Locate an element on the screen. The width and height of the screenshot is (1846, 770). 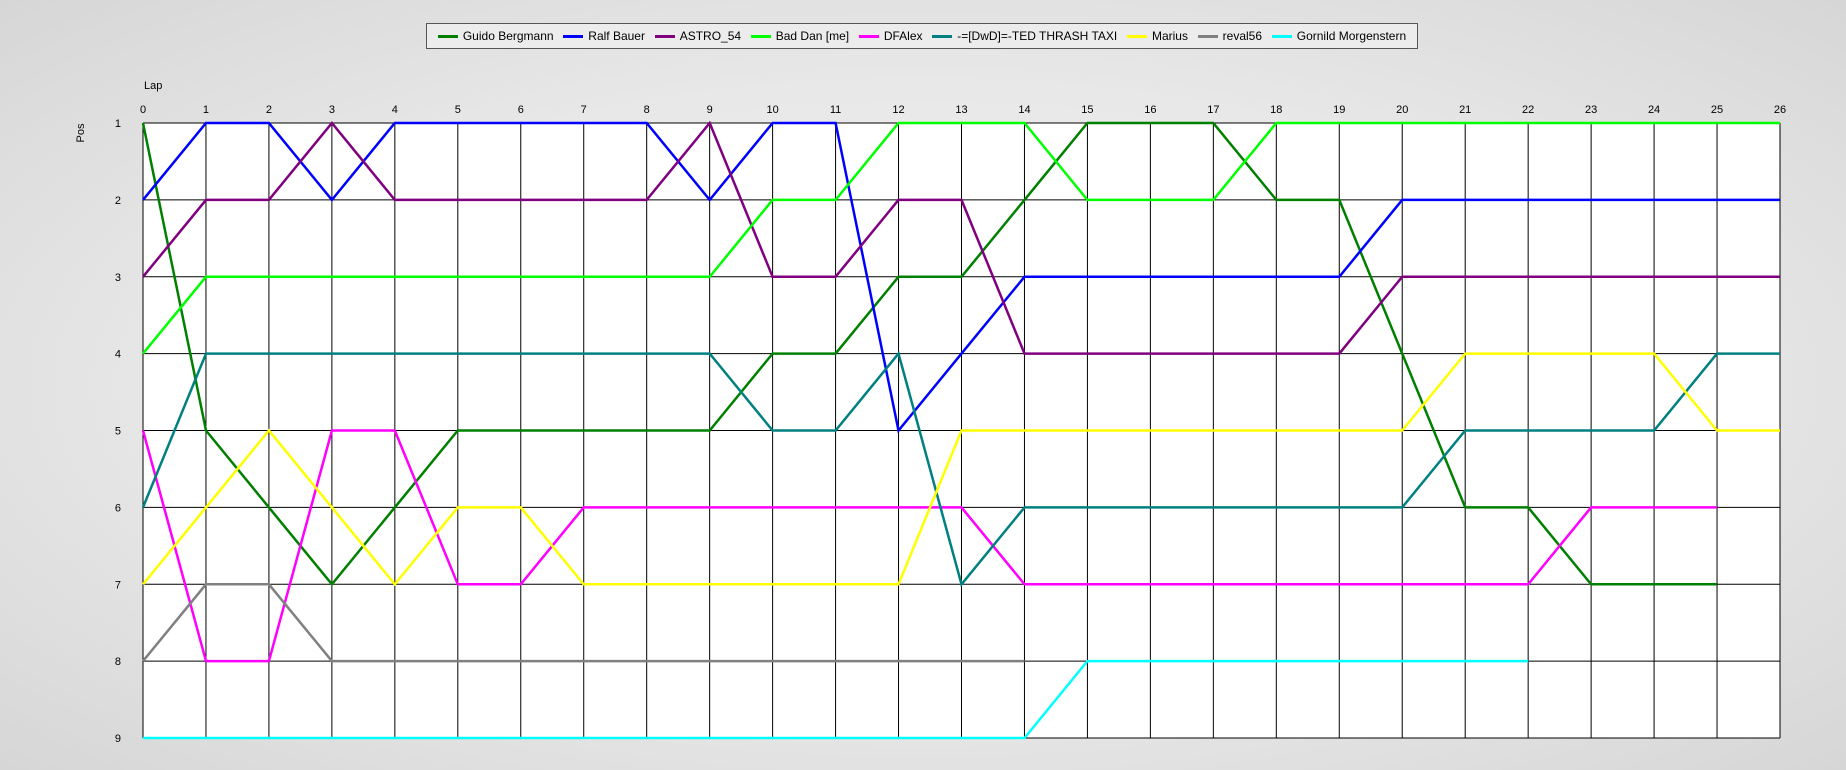
x-tick-label: 18 is located at coordinates (1276, 110).